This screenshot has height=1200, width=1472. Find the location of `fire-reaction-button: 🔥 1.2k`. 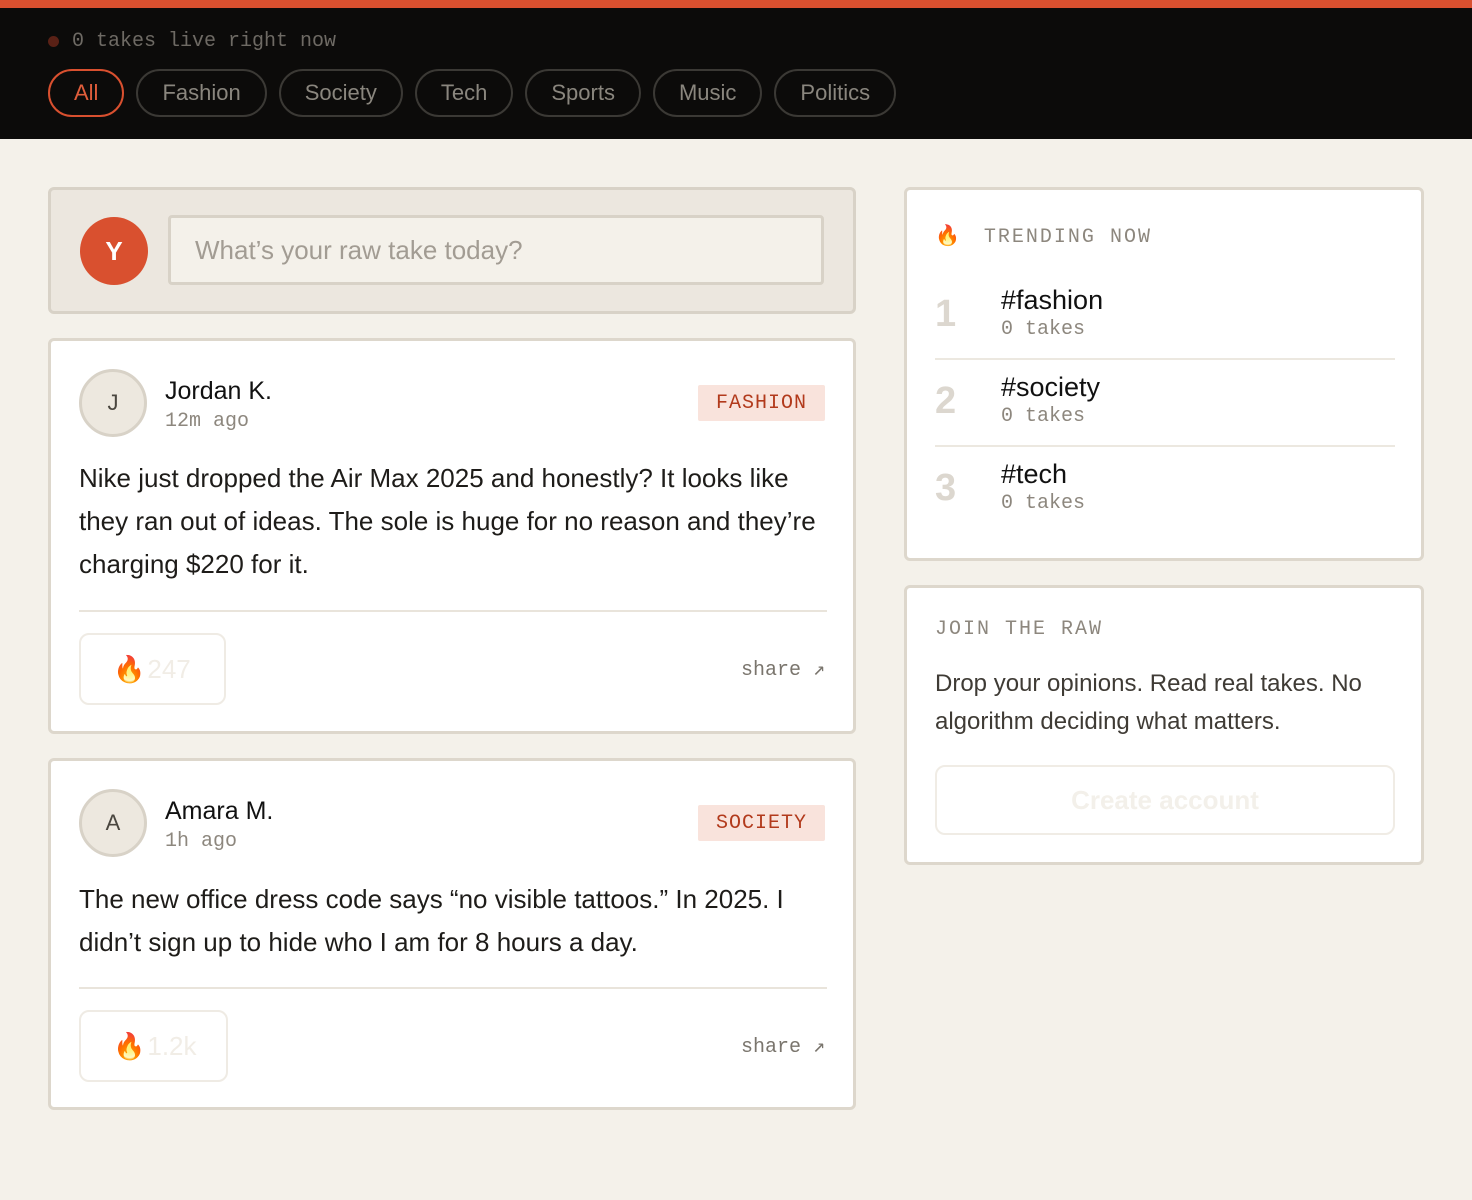

fire-reaction-button: 🔥 1.2k is located at coordinates (153, 1046).